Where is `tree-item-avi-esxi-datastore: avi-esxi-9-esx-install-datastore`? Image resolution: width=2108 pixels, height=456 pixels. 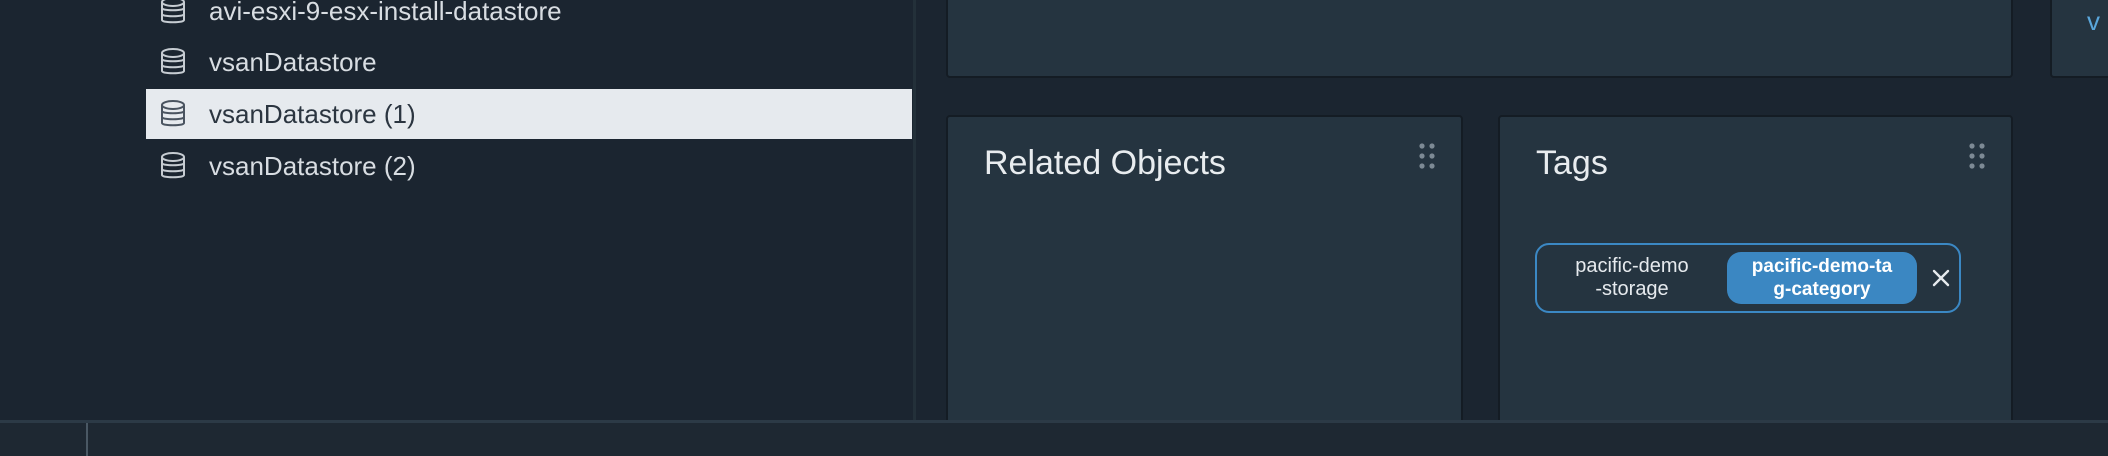 tree-item-avi-esxi-datastore: avi-esxi-9-esx-install-datastore is located at coordinates (529, 18).